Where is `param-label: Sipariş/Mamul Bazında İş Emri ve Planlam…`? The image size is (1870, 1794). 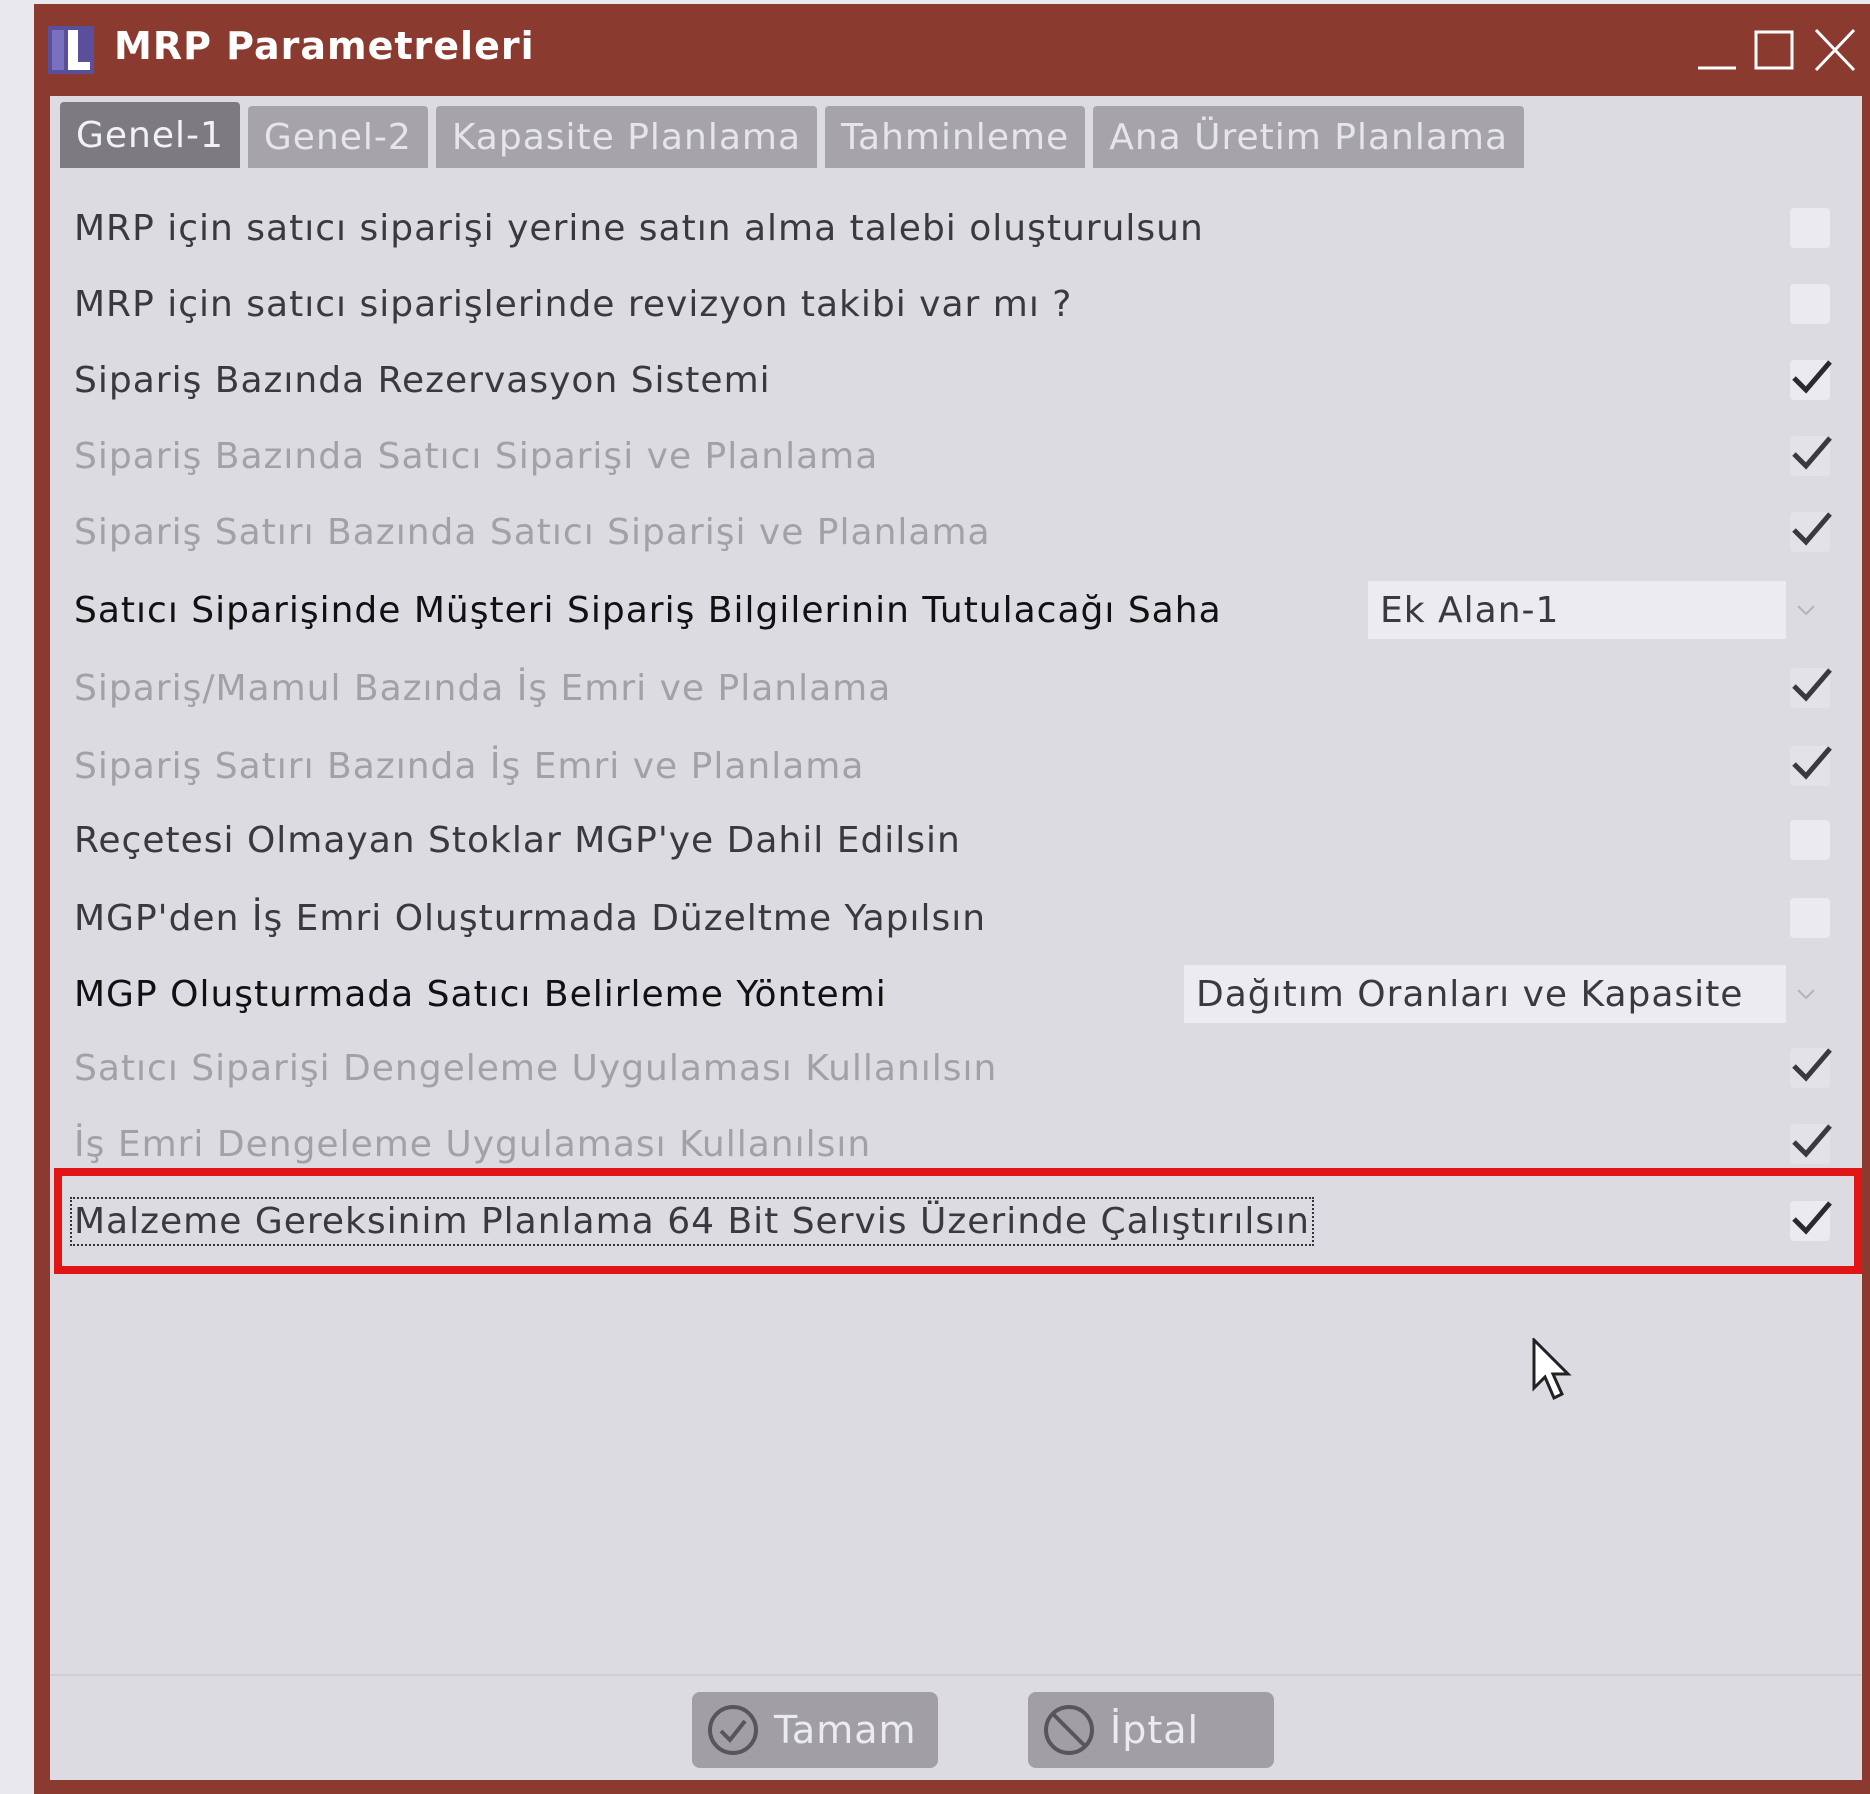
param-label: Sipariş/Mamul Bazında İş Emri ve Planlam… is located at coordinates (483, 688).